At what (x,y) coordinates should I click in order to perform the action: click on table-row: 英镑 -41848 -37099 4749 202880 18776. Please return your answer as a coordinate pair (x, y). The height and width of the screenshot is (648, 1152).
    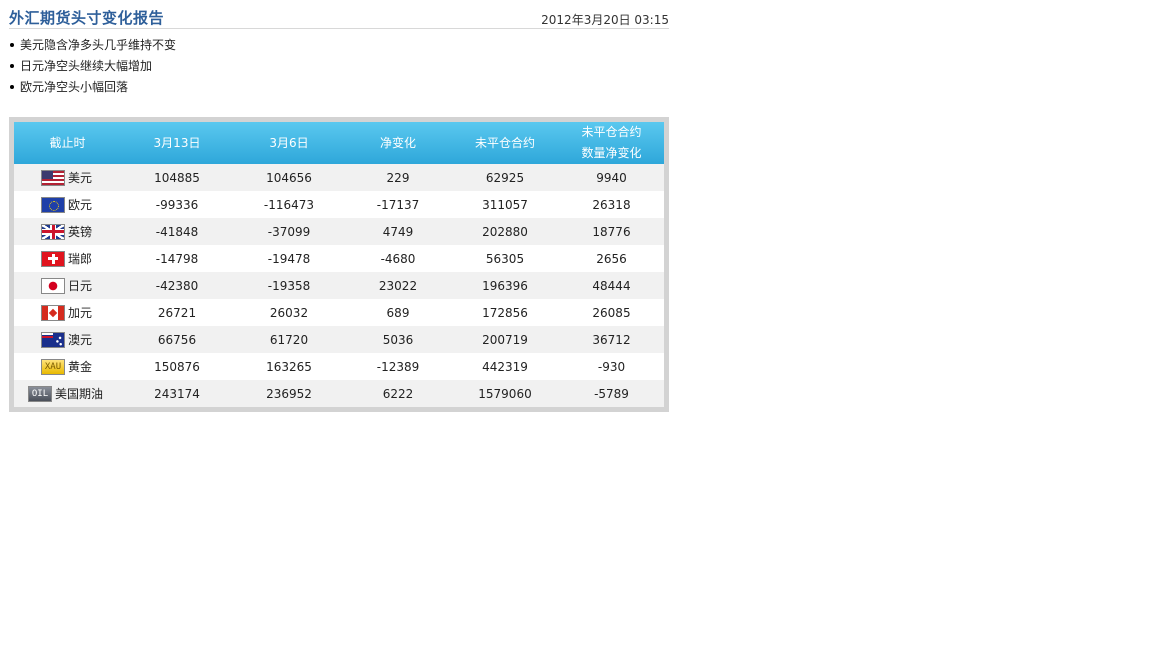
    Looking at the image, I should click on (339, 231).